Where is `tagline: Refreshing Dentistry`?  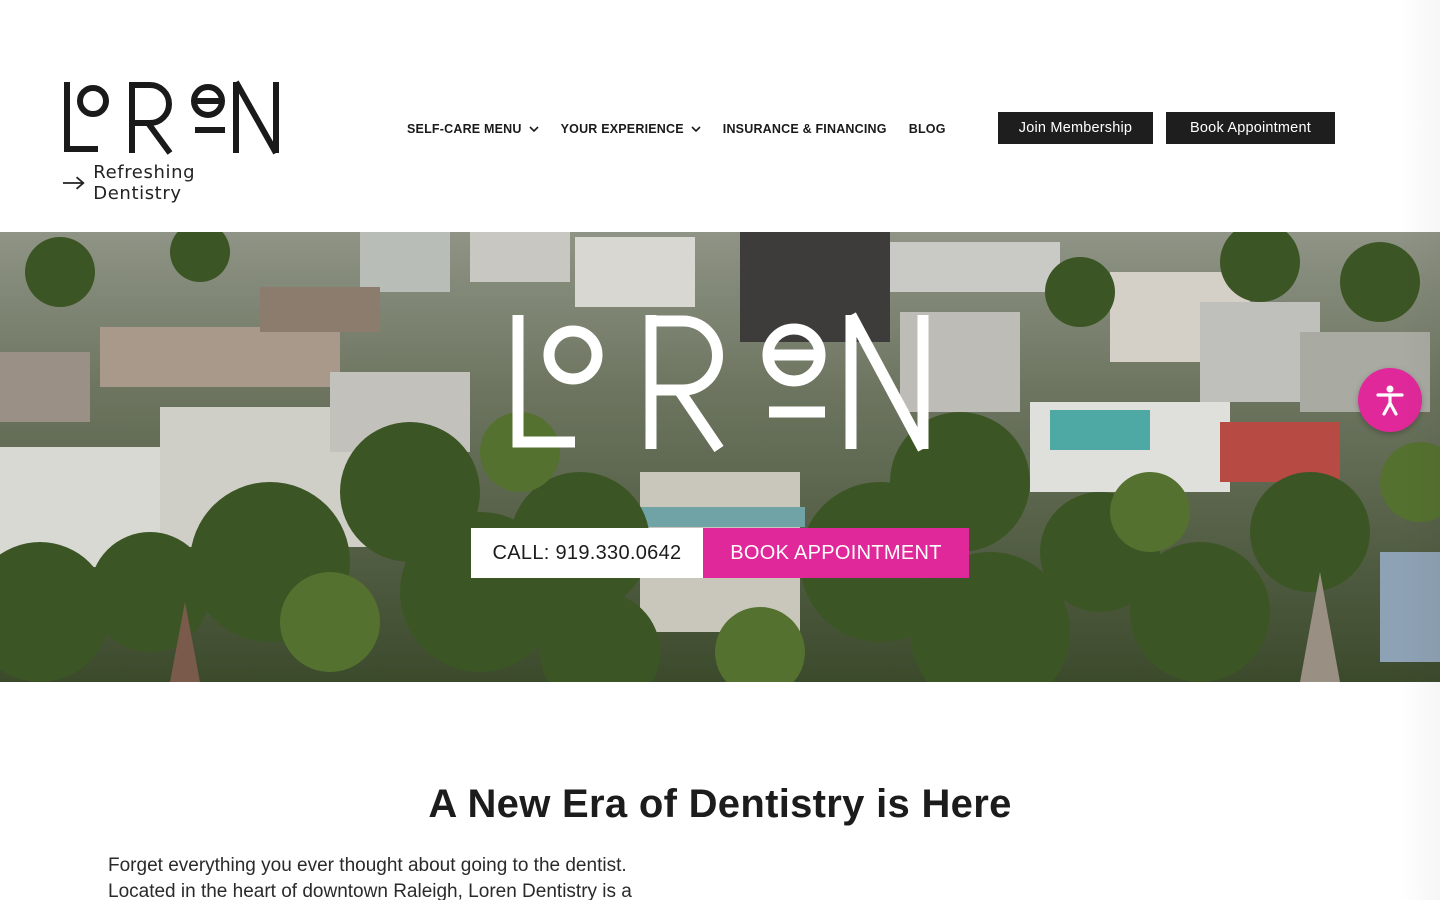 tagline: Refreshing Dentistry is located at coordinates (173, 183).